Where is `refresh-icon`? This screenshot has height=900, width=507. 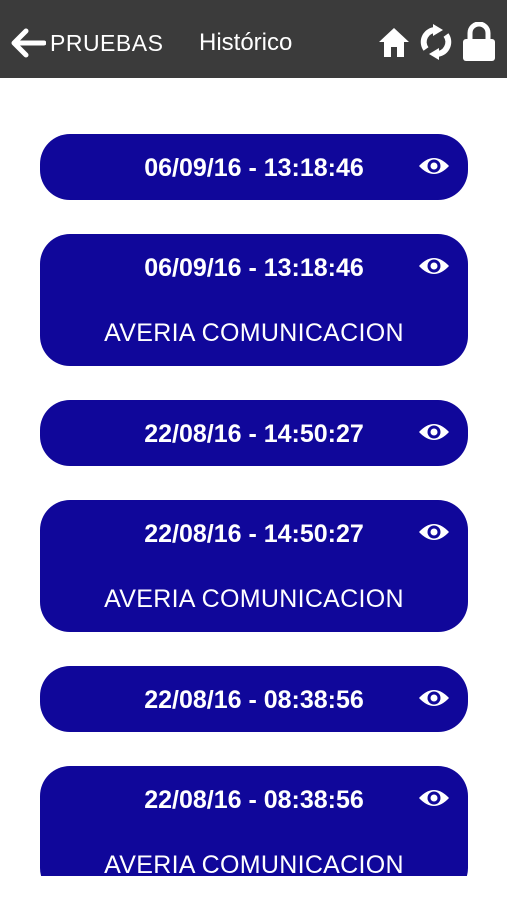
refresh-icon is located at coordinates (436, 42).